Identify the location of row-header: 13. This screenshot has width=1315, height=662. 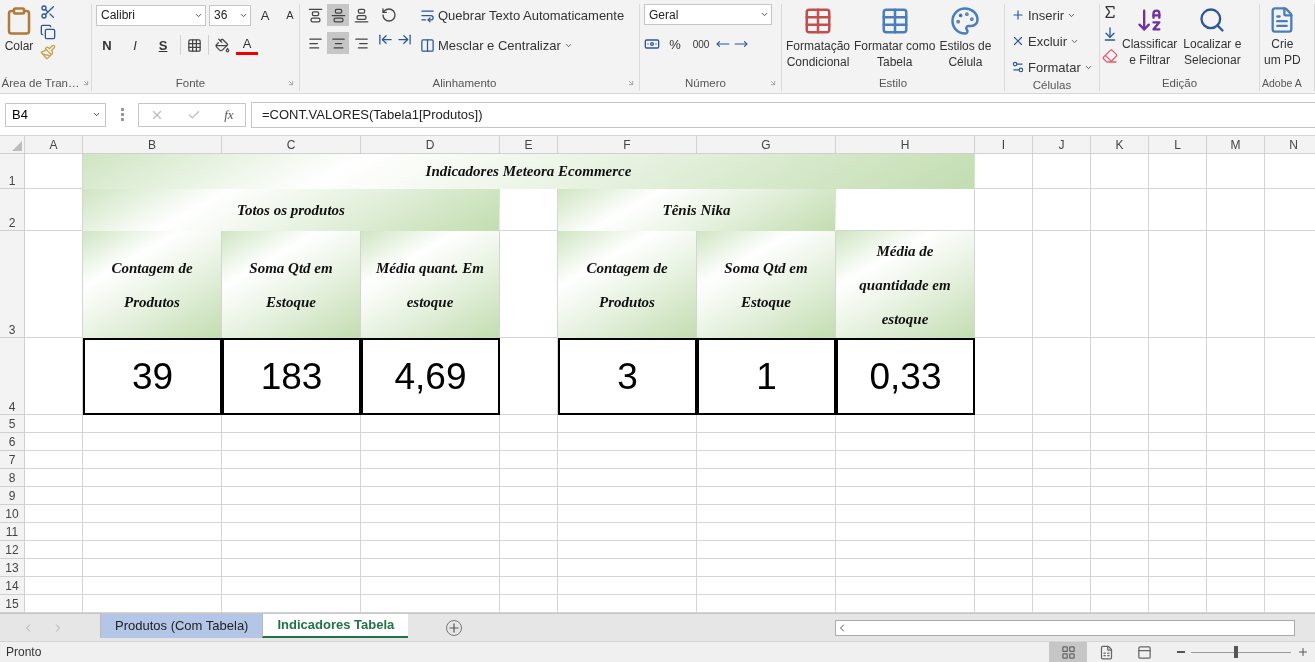
(12, 568).